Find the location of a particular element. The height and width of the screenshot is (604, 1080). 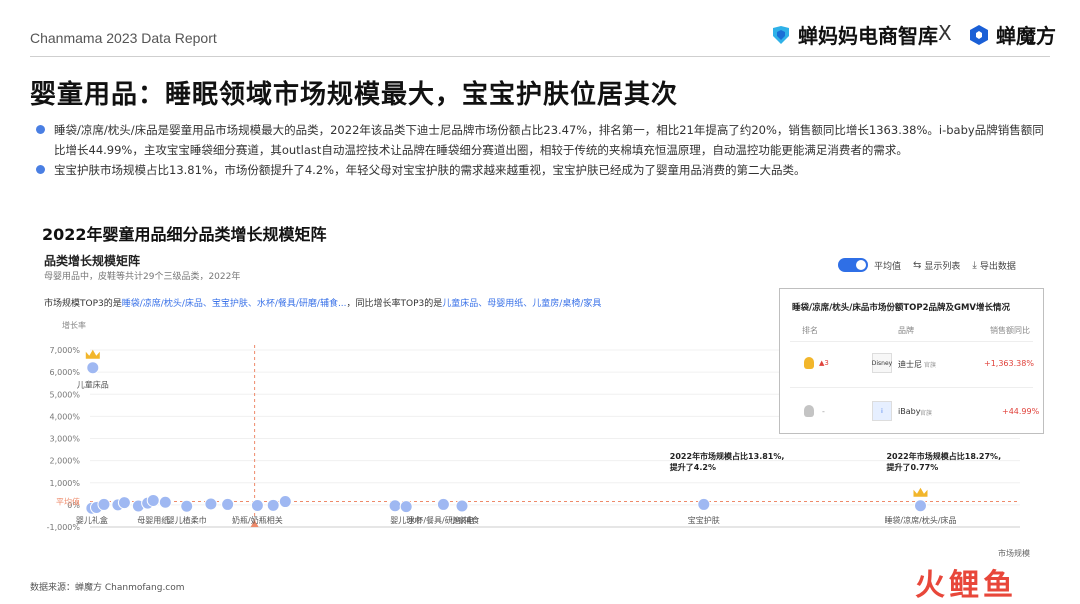

annotation-line: 2022年市场规模占比18.27%, is located at coordinates (943, 456).